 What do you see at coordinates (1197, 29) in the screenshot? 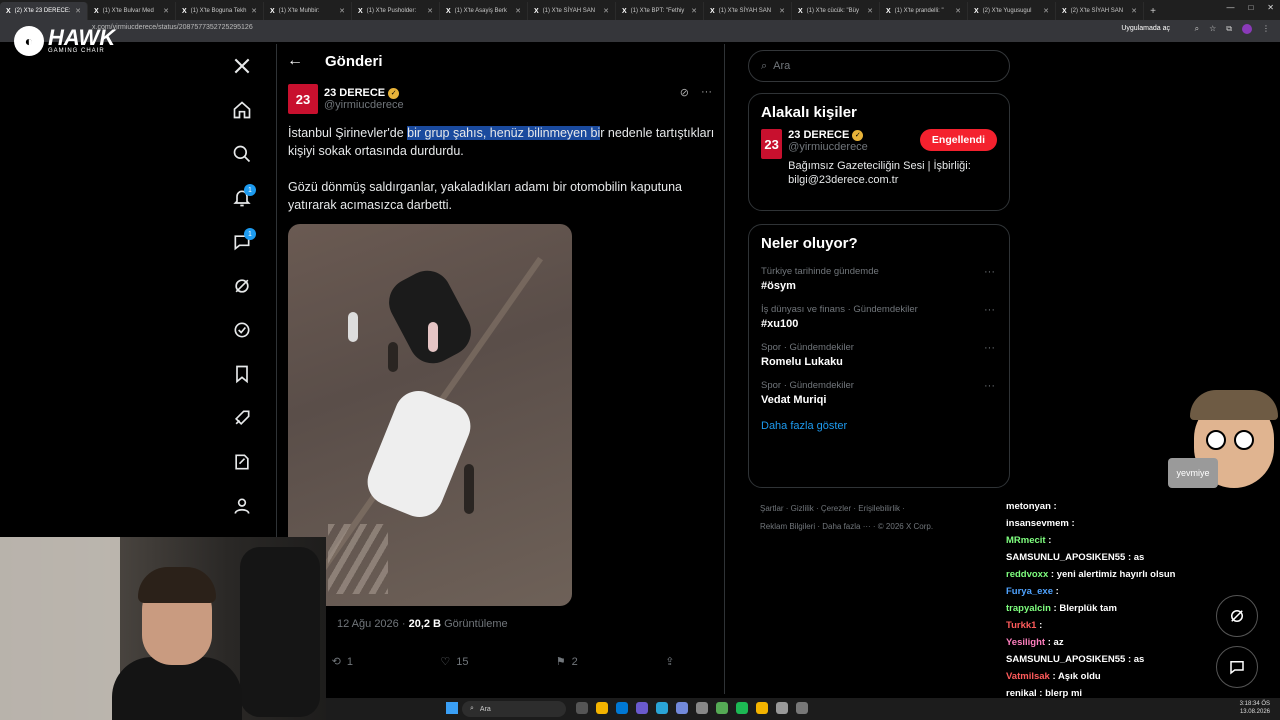
I see `zoom-icon: ⌕` at bounding box center [1197, 29].